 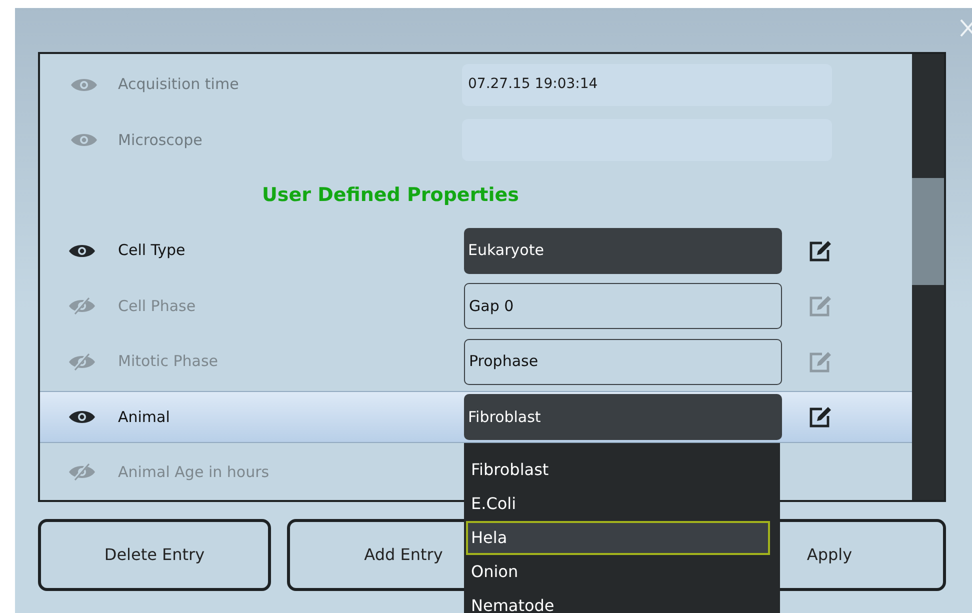 I want to click on value-field: Prophase, so click(x=623, y=361).